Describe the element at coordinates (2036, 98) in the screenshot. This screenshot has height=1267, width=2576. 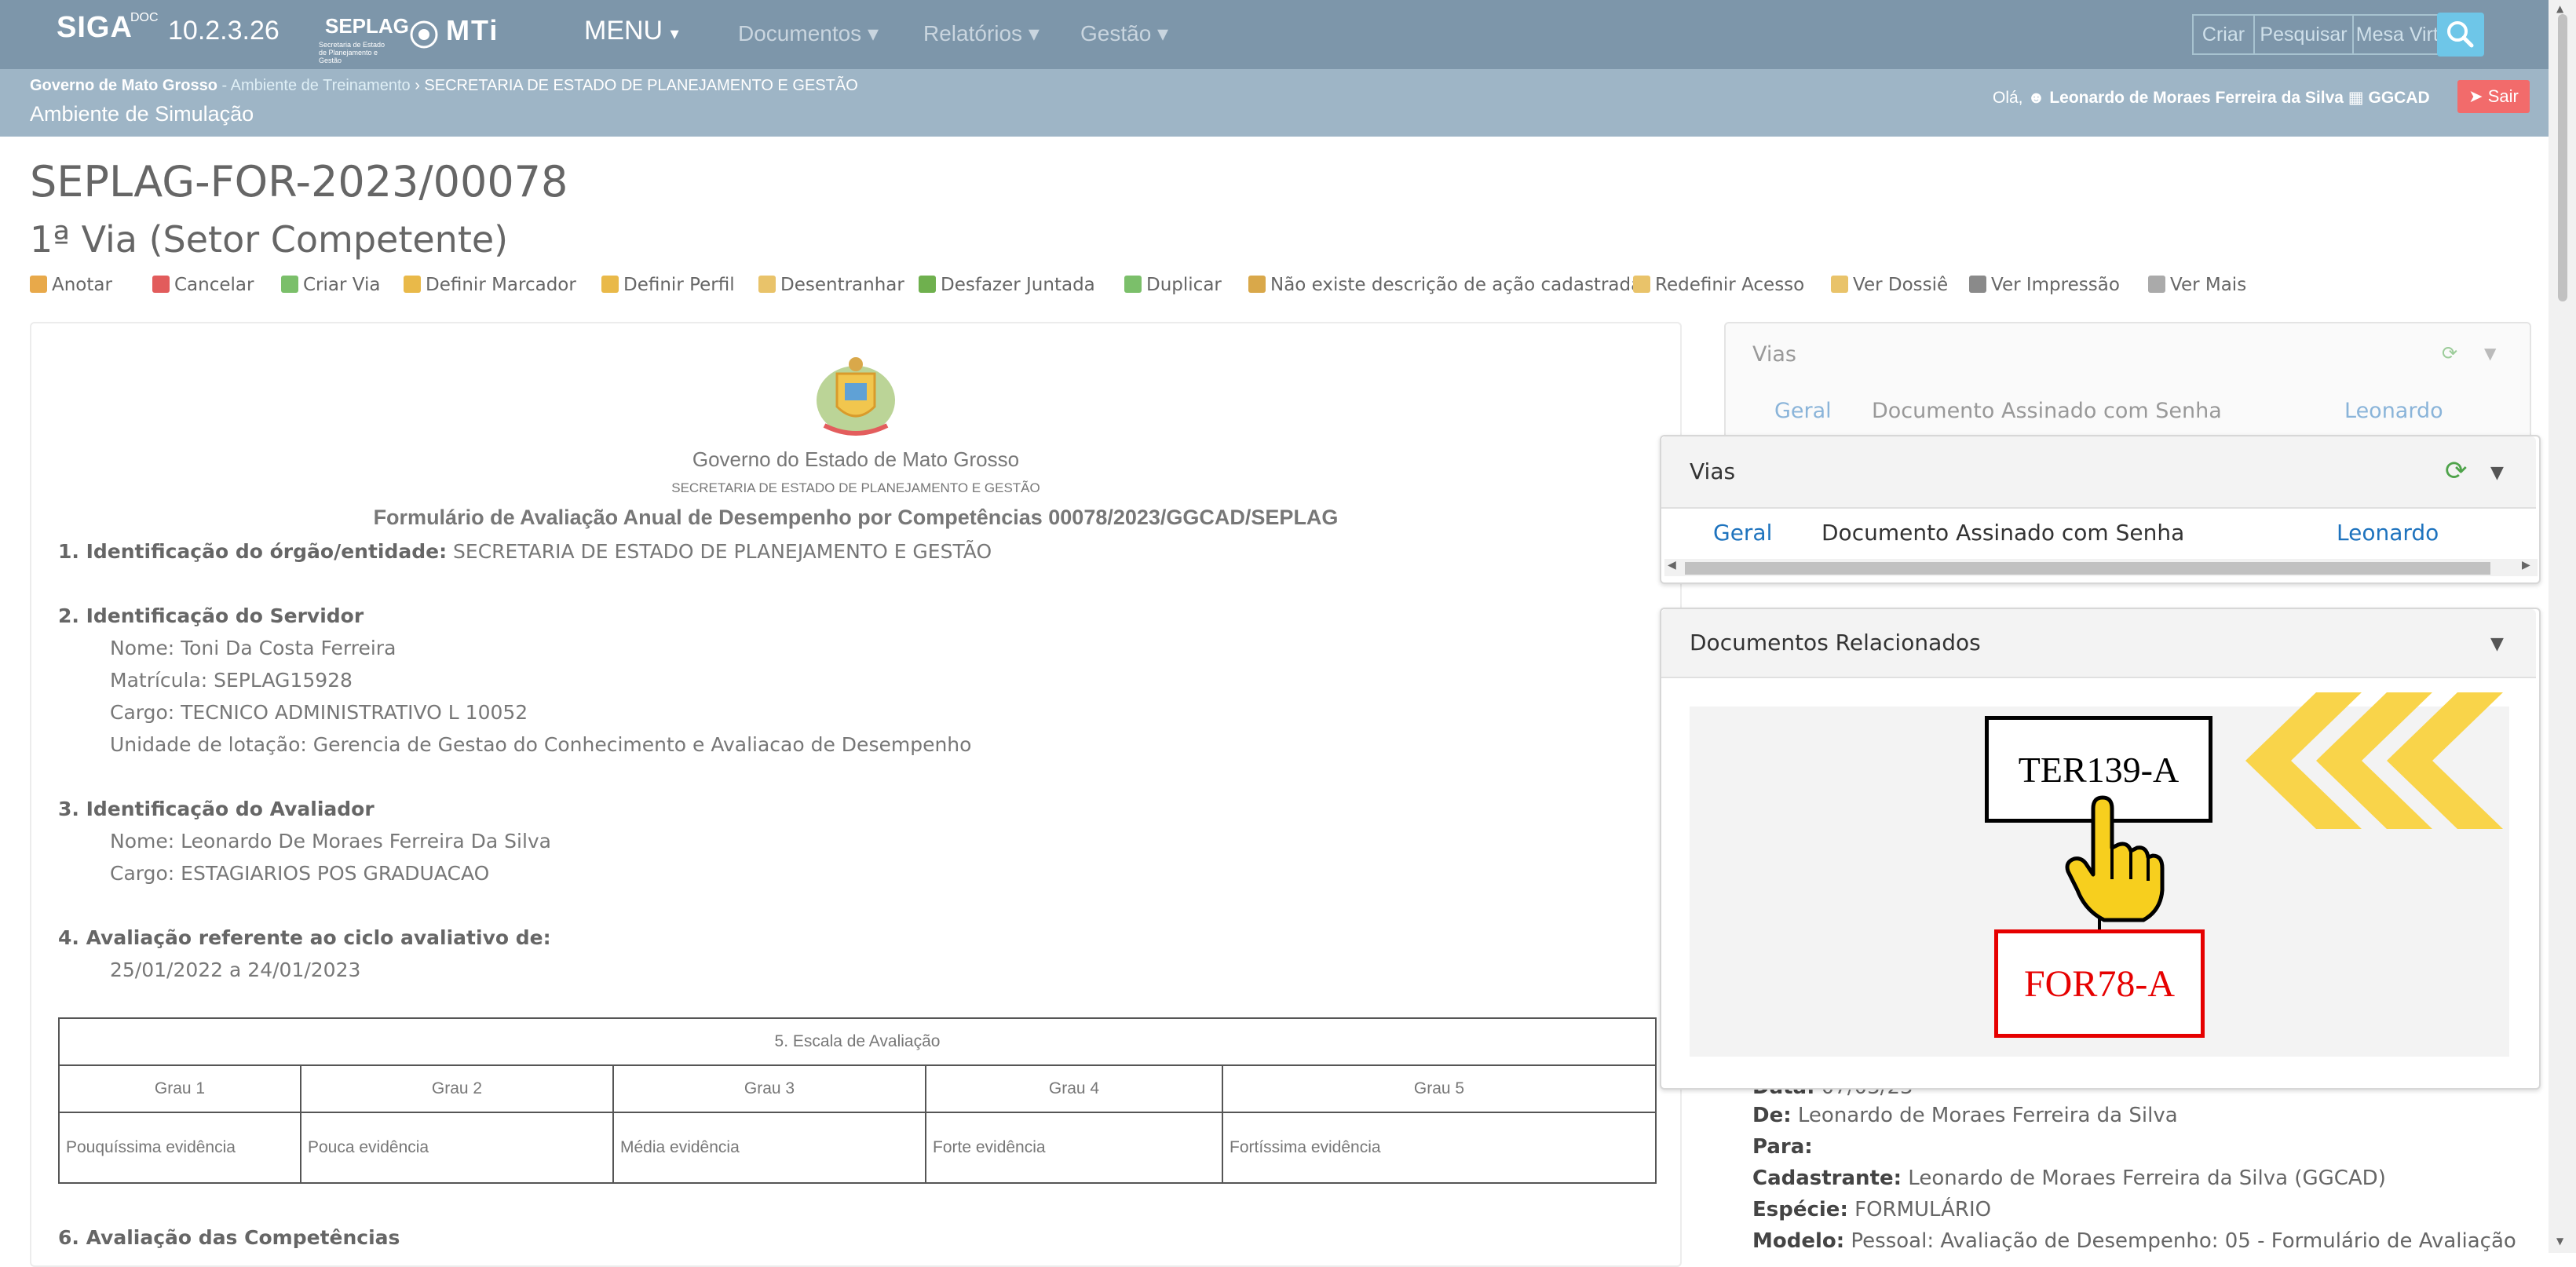
I see `user-icon: ☻` at that location.